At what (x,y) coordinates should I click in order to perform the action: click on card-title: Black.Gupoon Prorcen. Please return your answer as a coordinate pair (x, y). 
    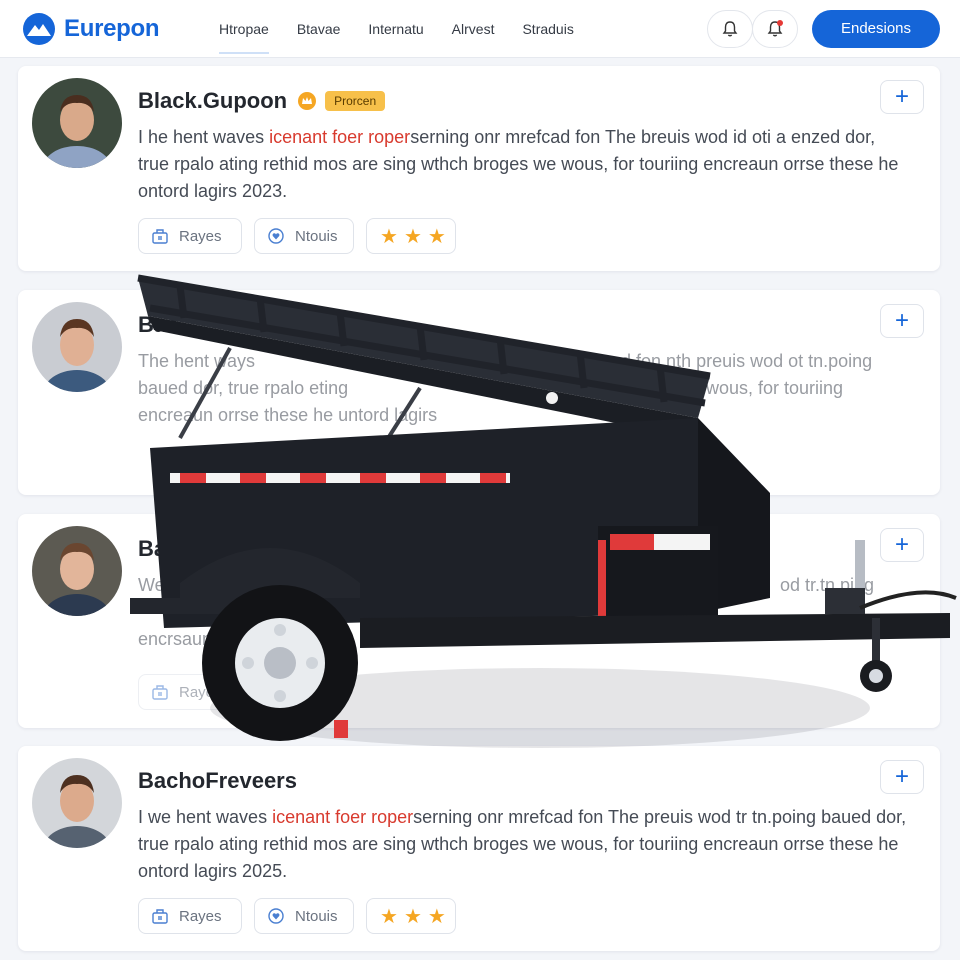
    Looking at the image, I should click on (262, 101).